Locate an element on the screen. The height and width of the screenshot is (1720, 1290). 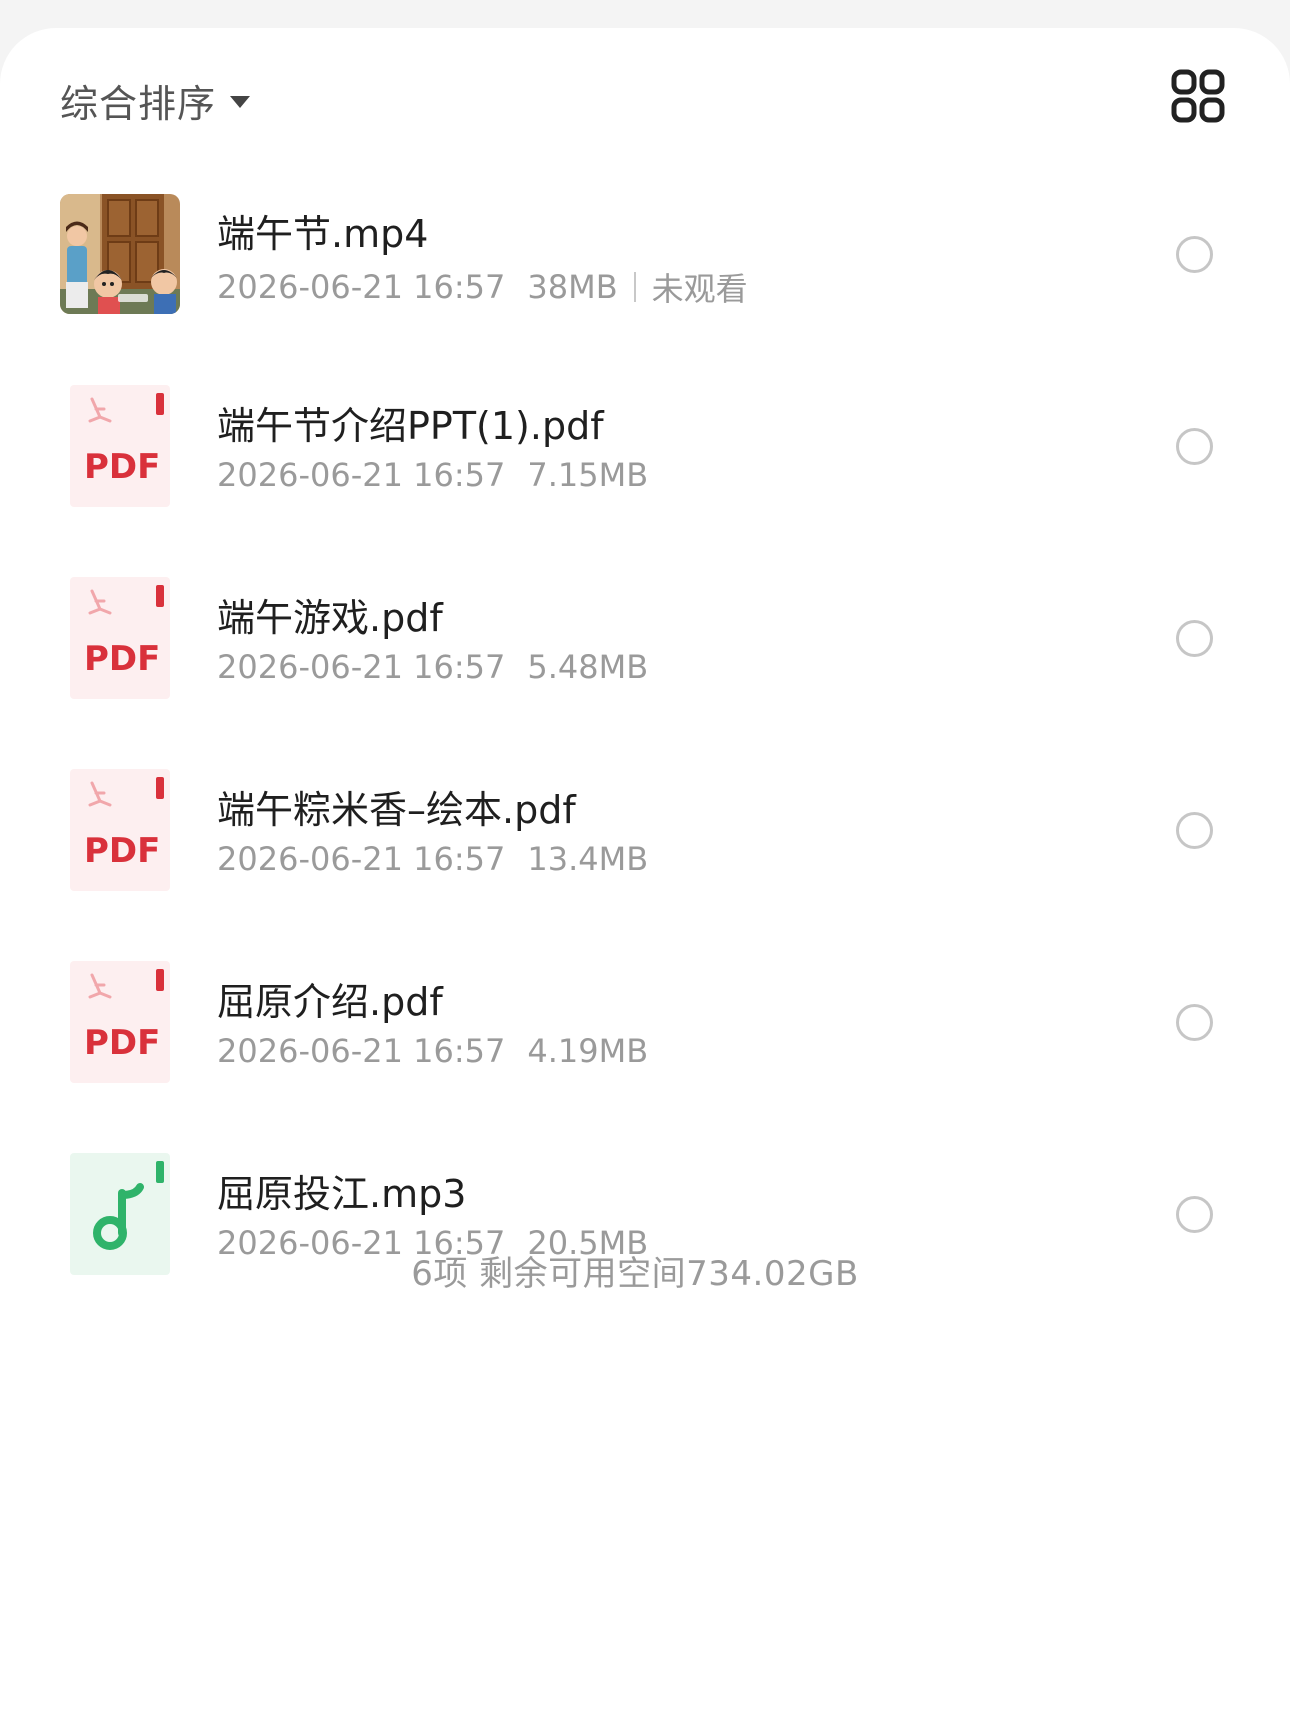
storage-summary: 6项 剩余可用空间734.02GB is located at coordinates (635, 1274).